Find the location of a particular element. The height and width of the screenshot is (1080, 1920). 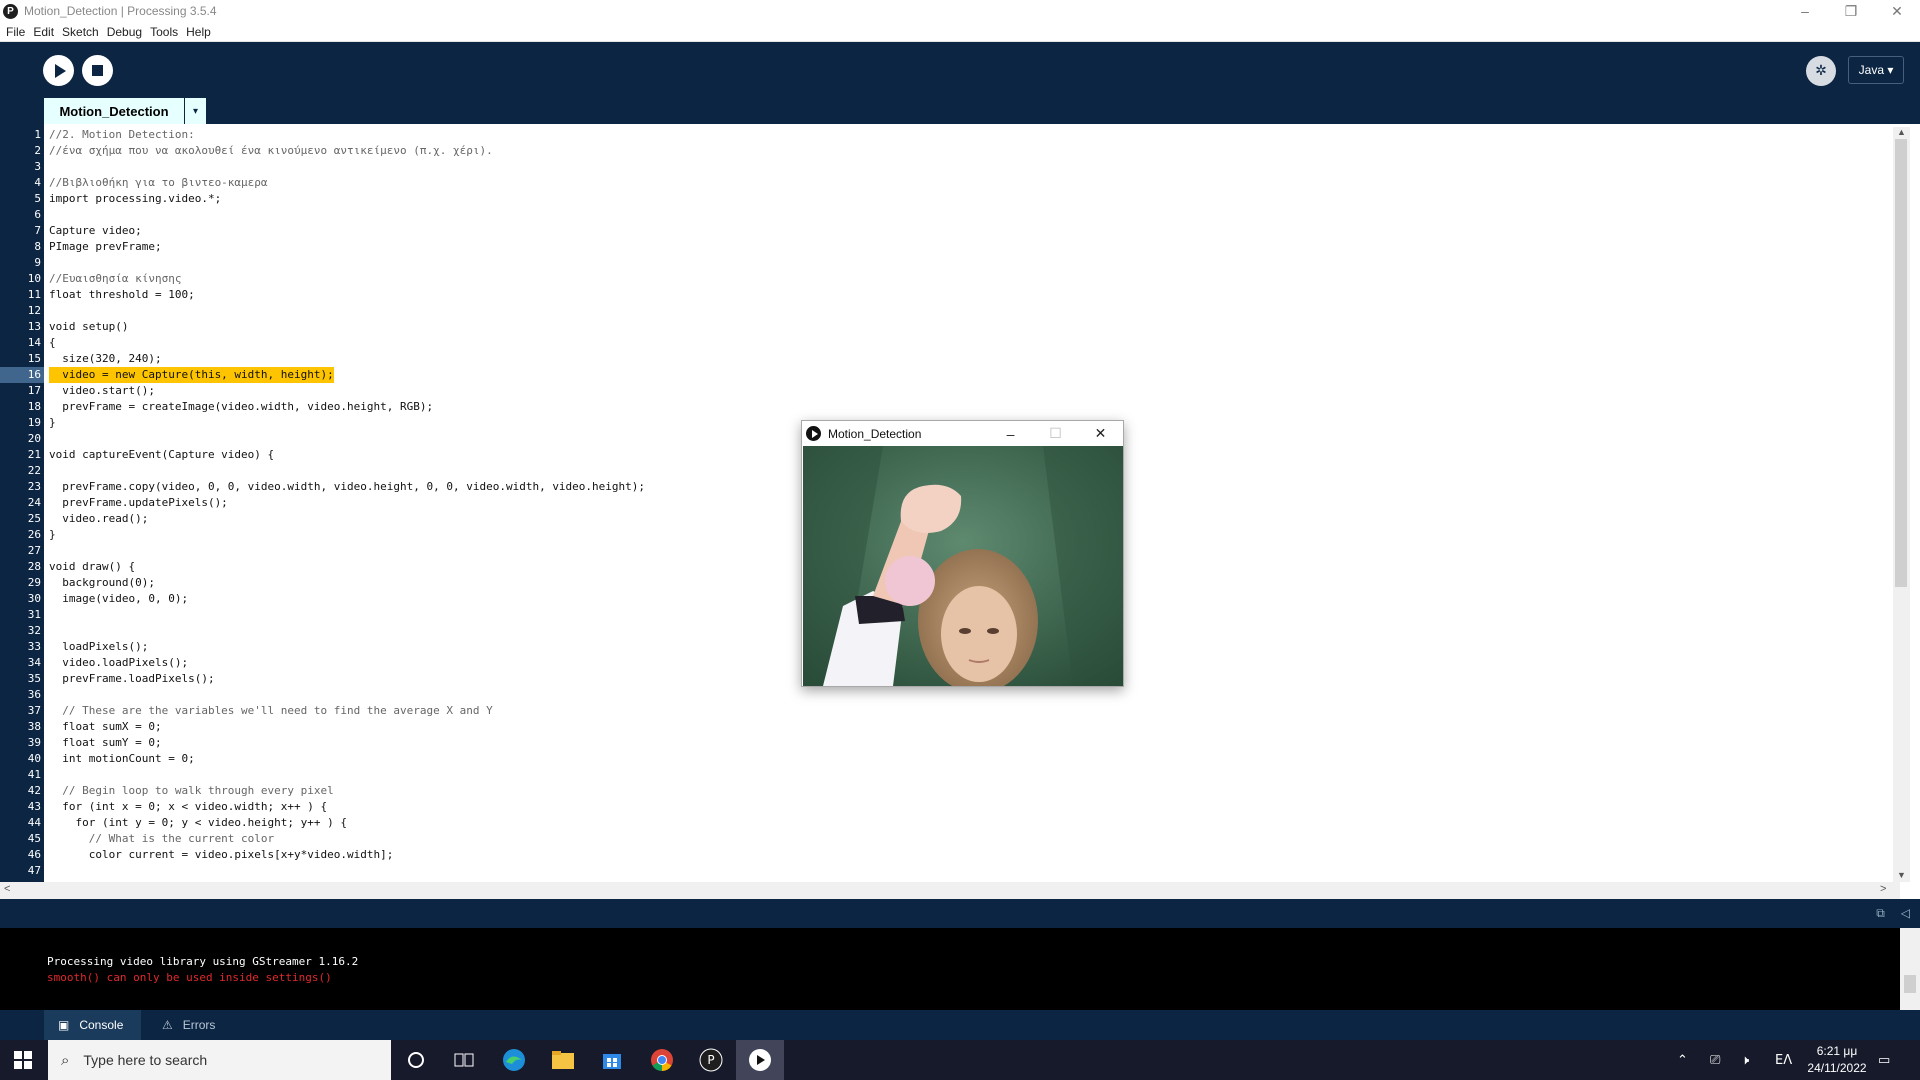

edge-icon is located at coordinates (514, 1060).